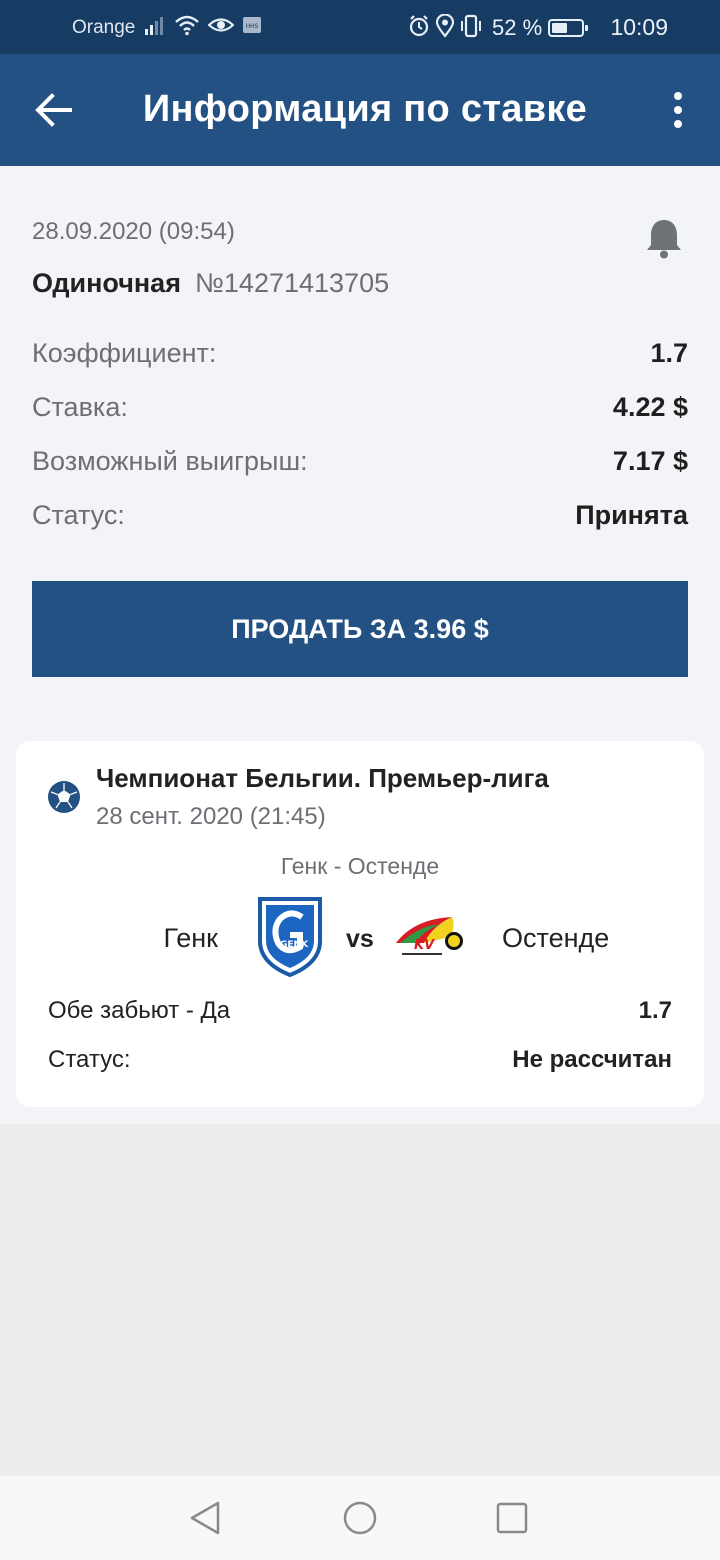 This screenshot has width=720, height=1560. What do you see at coordinates (89, 1059) in the screenshot?
I see `event-status-label: Статус:` at bounding box center [89, 1059].